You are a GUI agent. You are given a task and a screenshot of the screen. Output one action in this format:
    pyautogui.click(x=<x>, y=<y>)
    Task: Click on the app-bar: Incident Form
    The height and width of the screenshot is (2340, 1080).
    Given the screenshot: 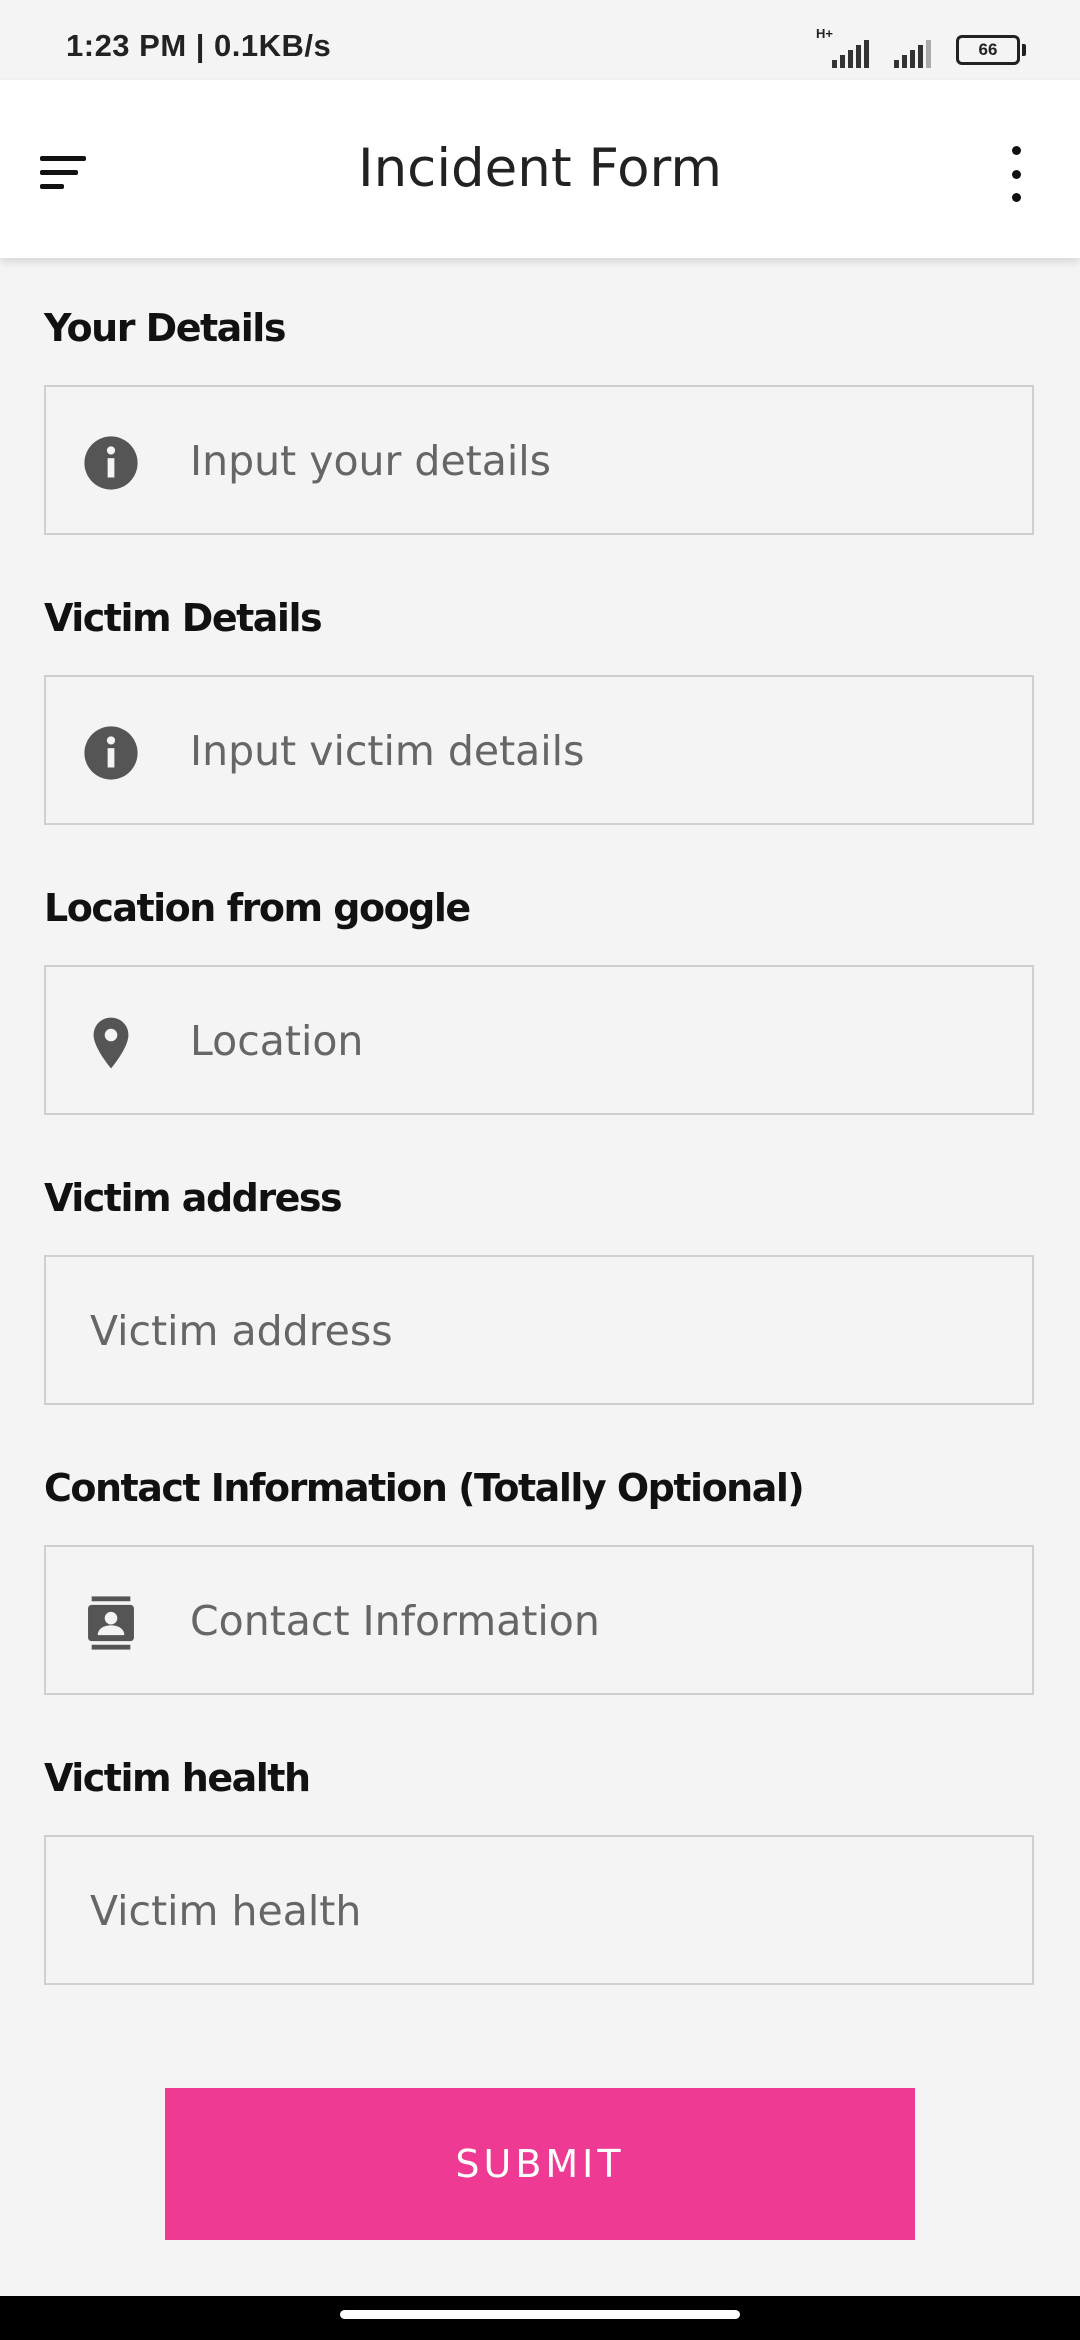 What is the action you would take?
    pyautogui.click(x=540, y=169)
    